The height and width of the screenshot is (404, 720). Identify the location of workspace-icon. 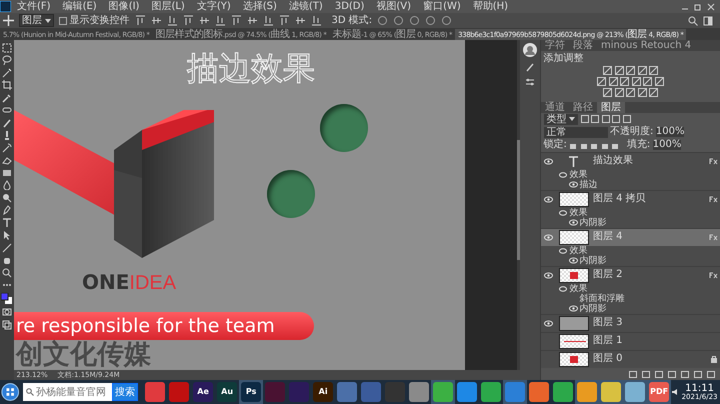
(707, 21).